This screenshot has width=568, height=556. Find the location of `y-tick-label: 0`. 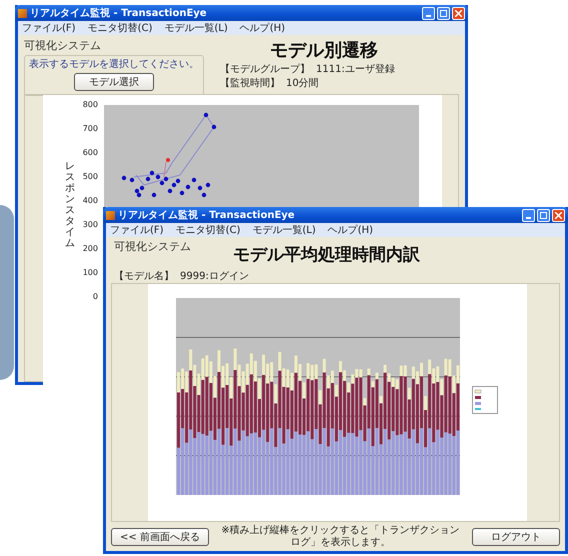

y-tick-label: 0 is located at coordinates (95, 296).